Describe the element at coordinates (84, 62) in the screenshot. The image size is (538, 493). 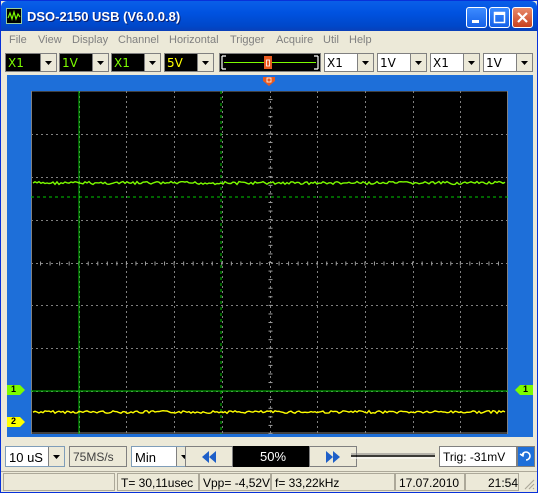
I see `ch1-volts-select: 1V` at that location.